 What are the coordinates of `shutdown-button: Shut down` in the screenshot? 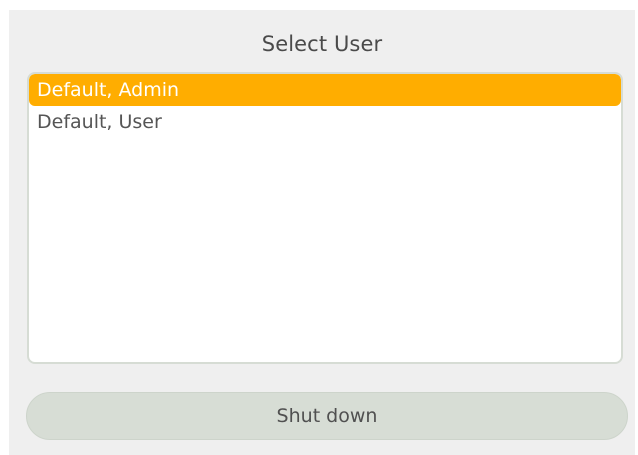 It's located at (327, 416).